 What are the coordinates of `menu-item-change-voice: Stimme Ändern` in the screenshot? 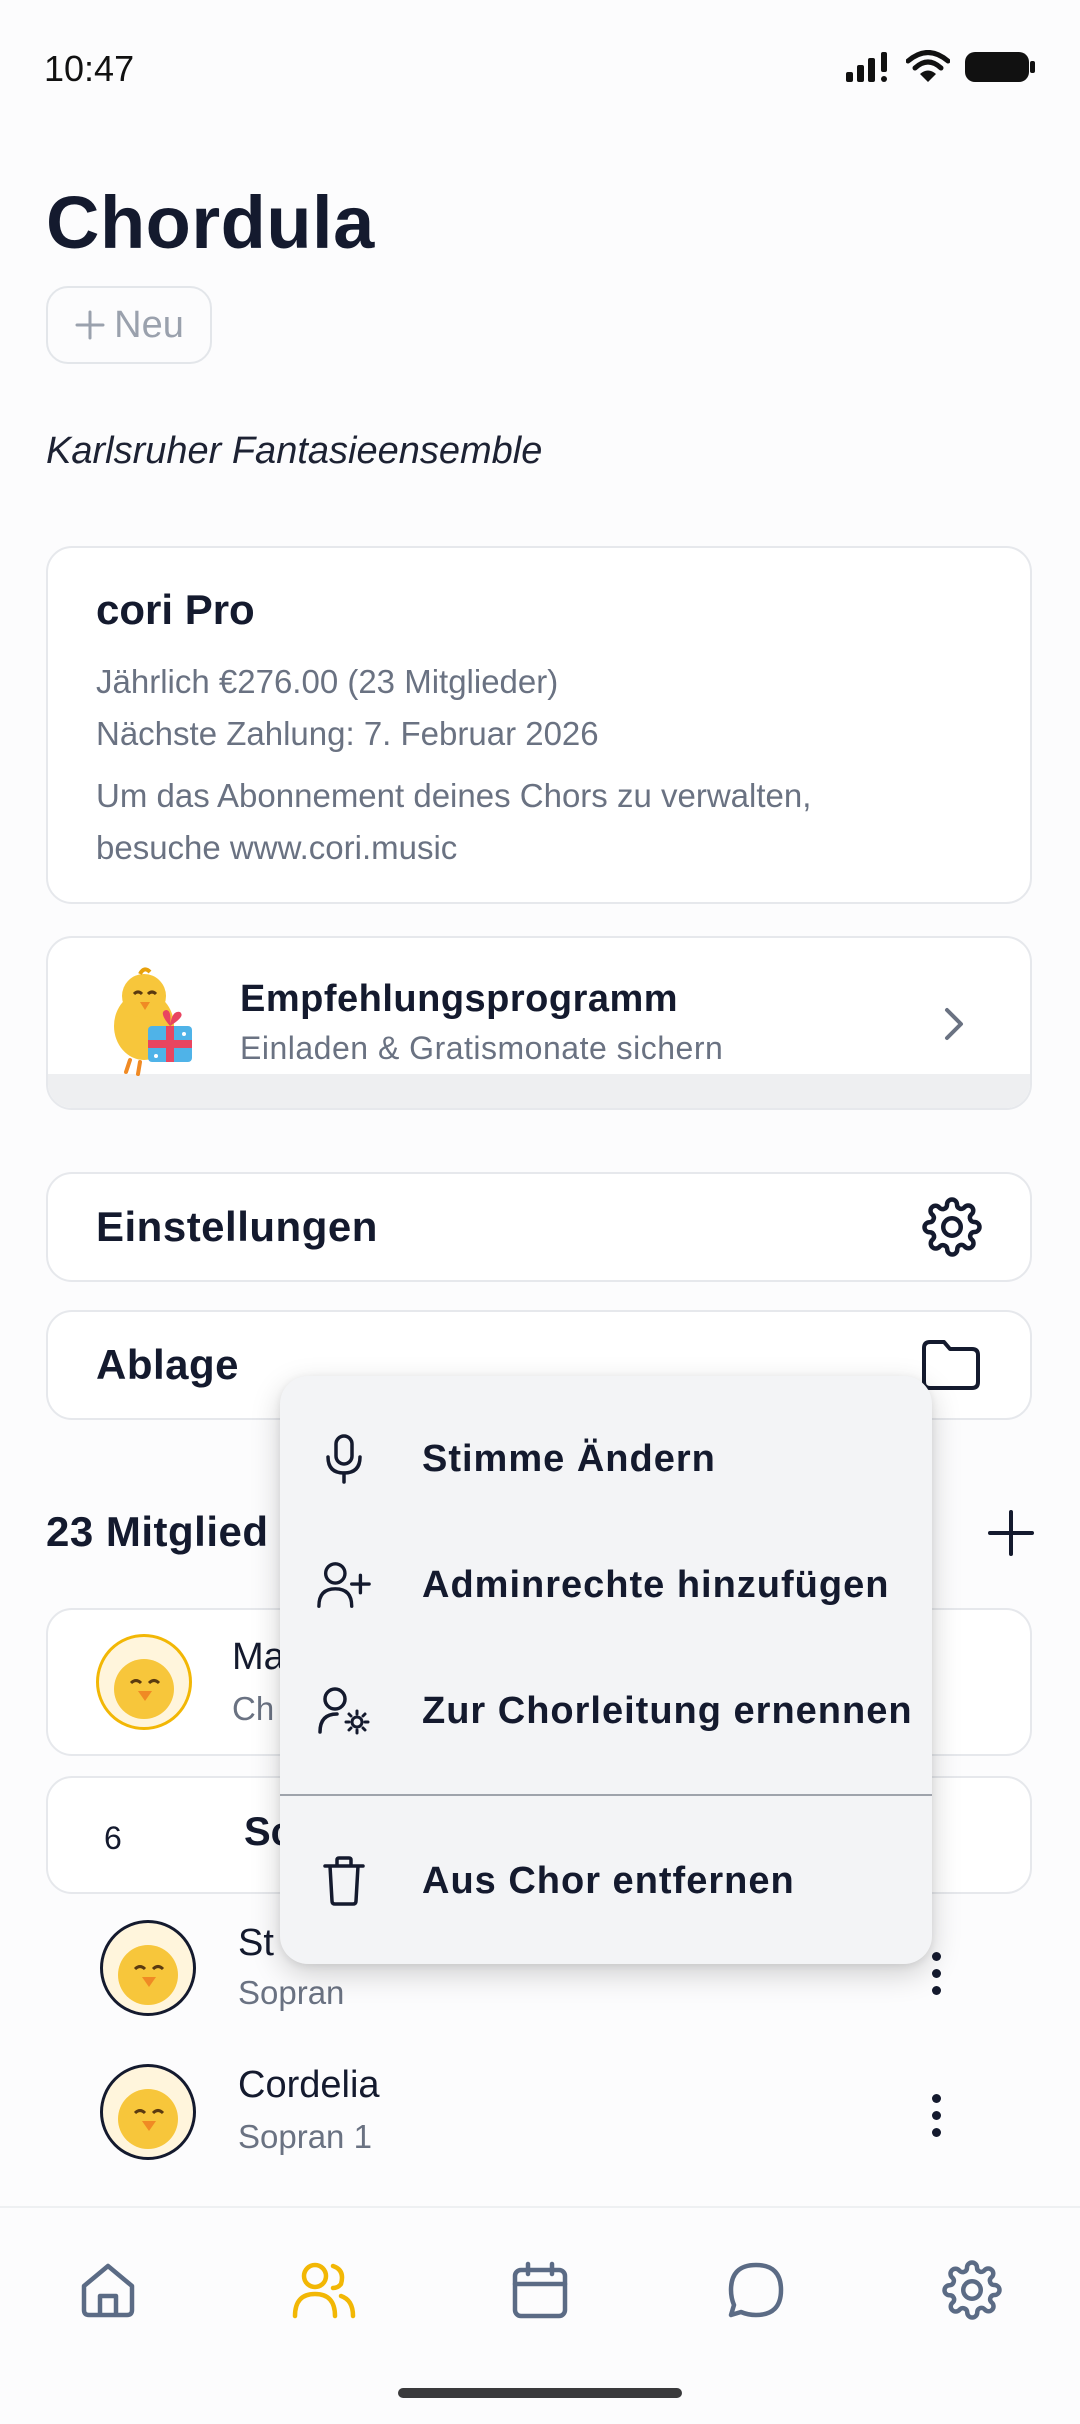 It's located at (606, 1459).